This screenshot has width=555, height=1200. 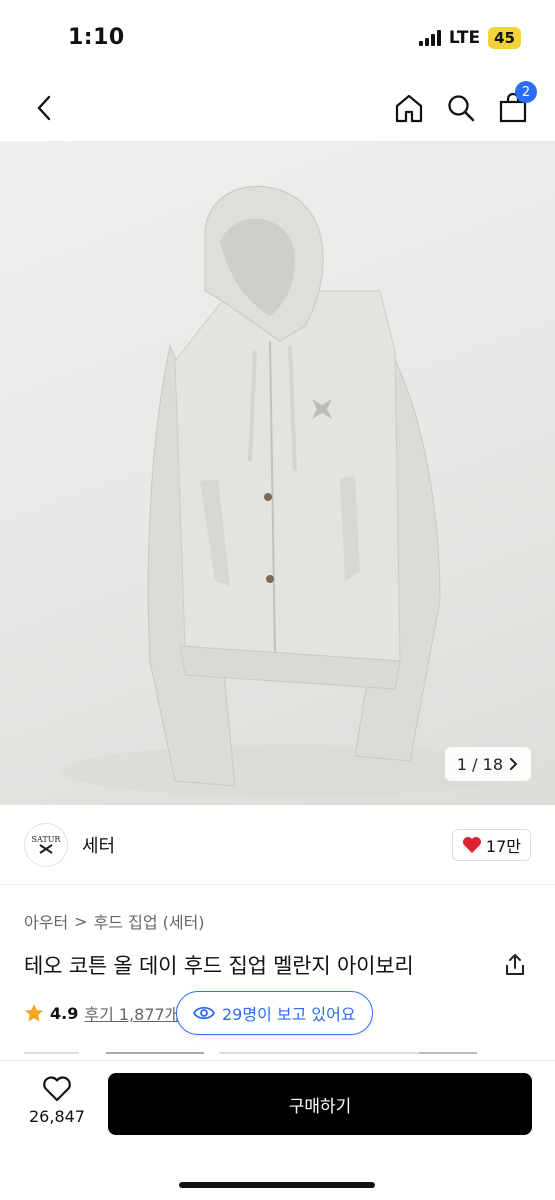 What do you see at coordinates (277, 108) in the screenshot?
I see `top-nav: 2` at bounding box center [277, 108].